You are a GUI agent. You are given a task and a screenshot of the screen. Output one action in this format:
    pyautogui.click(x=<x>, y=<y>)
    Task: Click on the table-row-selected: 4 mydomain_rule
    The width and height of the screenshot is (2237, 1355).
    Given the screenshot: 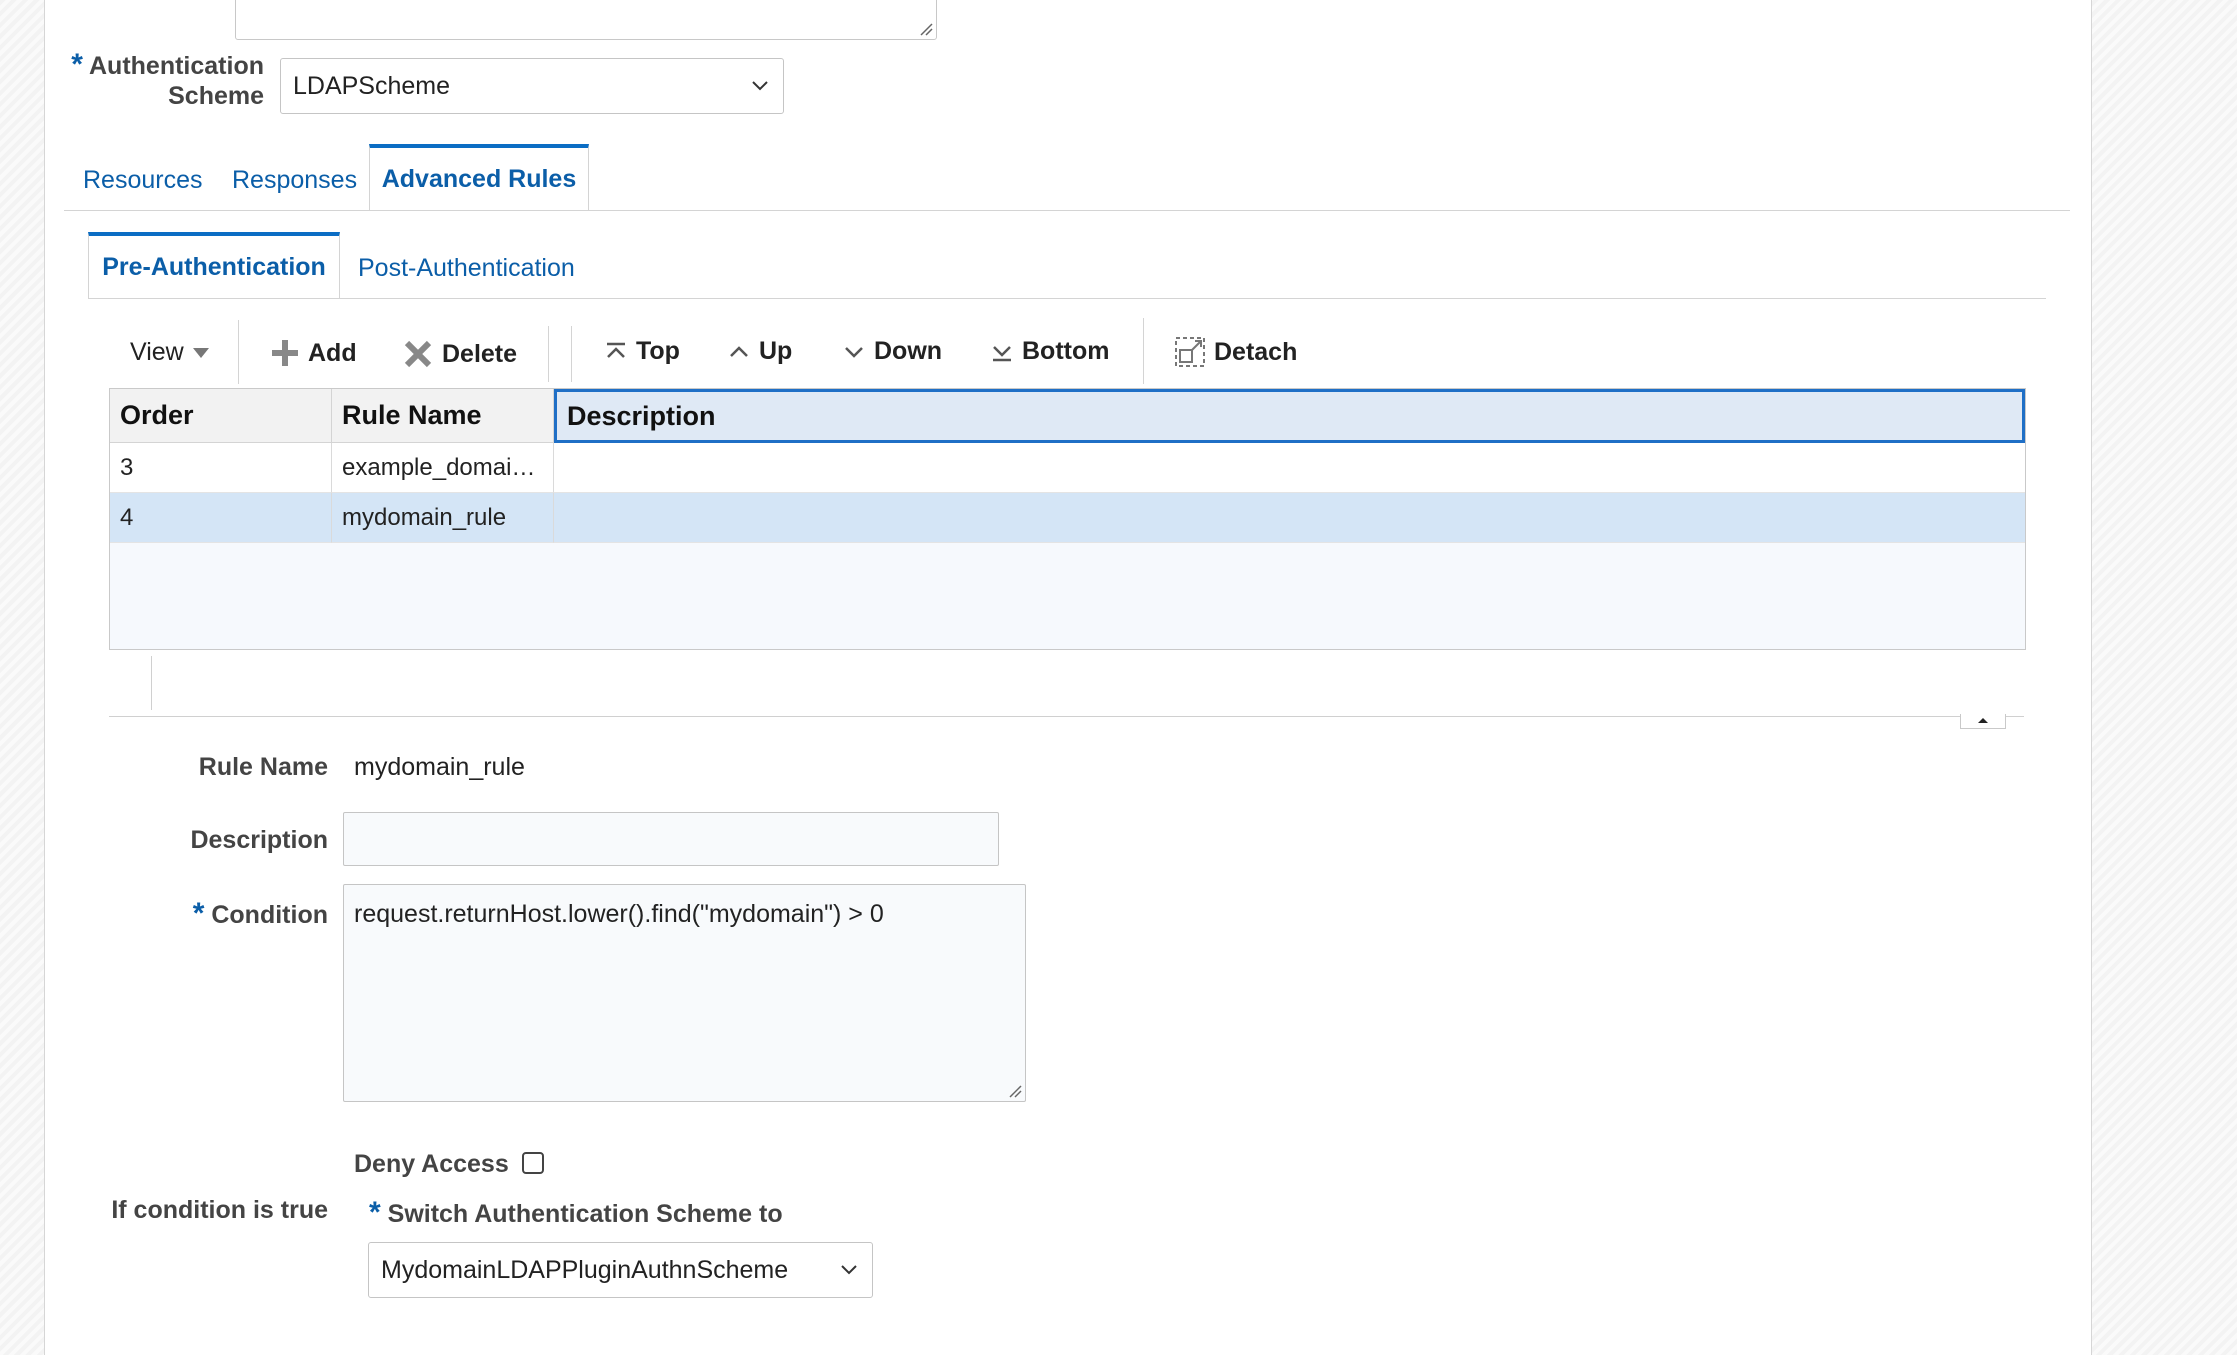 What is the action you would take?
    pyautogui.click(x=1067, y=518)
    